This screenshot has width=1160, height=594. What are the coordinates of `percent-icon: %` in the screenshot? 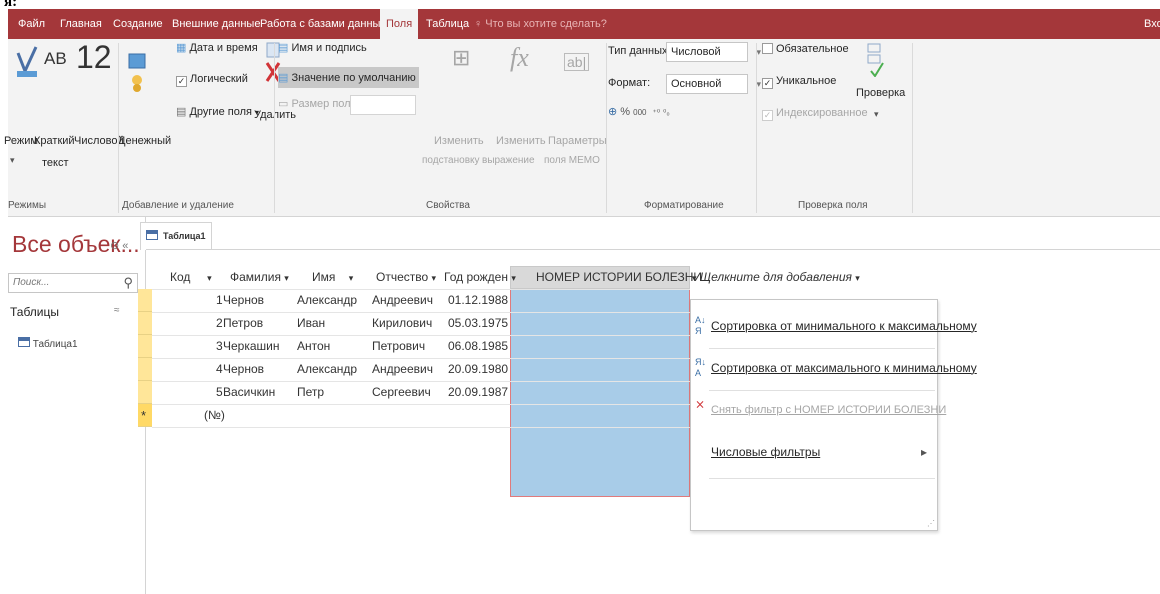 It's located at (625, 112).